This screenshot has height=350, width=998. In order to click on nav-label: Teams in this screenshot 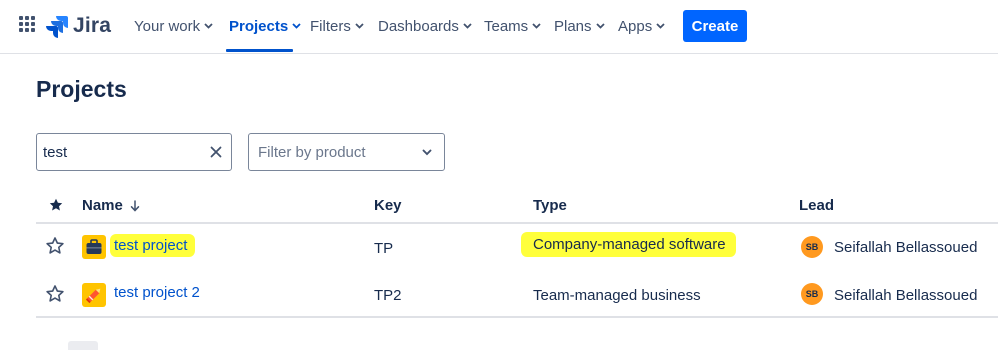, I will do `click(506, 26)`.